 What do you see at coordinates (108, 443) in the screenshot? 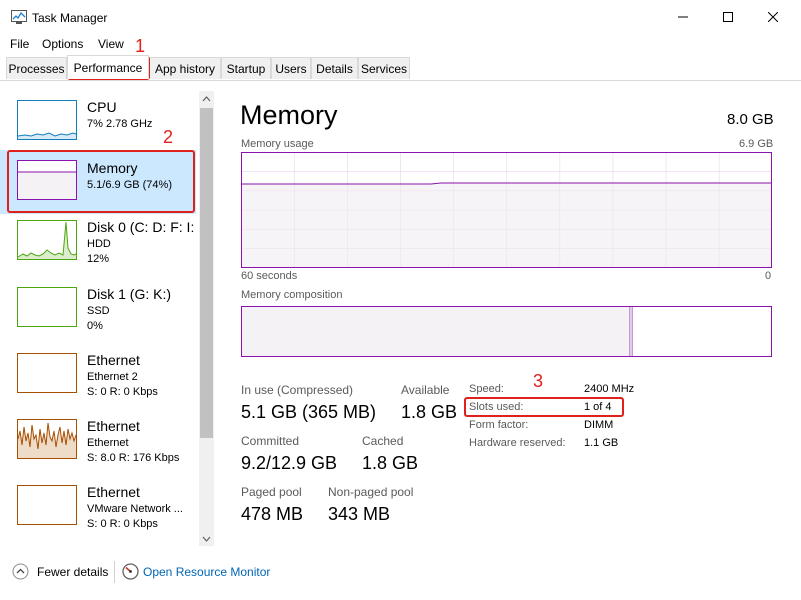
I see `sidebar-item-detail: Ethernet` at bounding box center [108, 443].